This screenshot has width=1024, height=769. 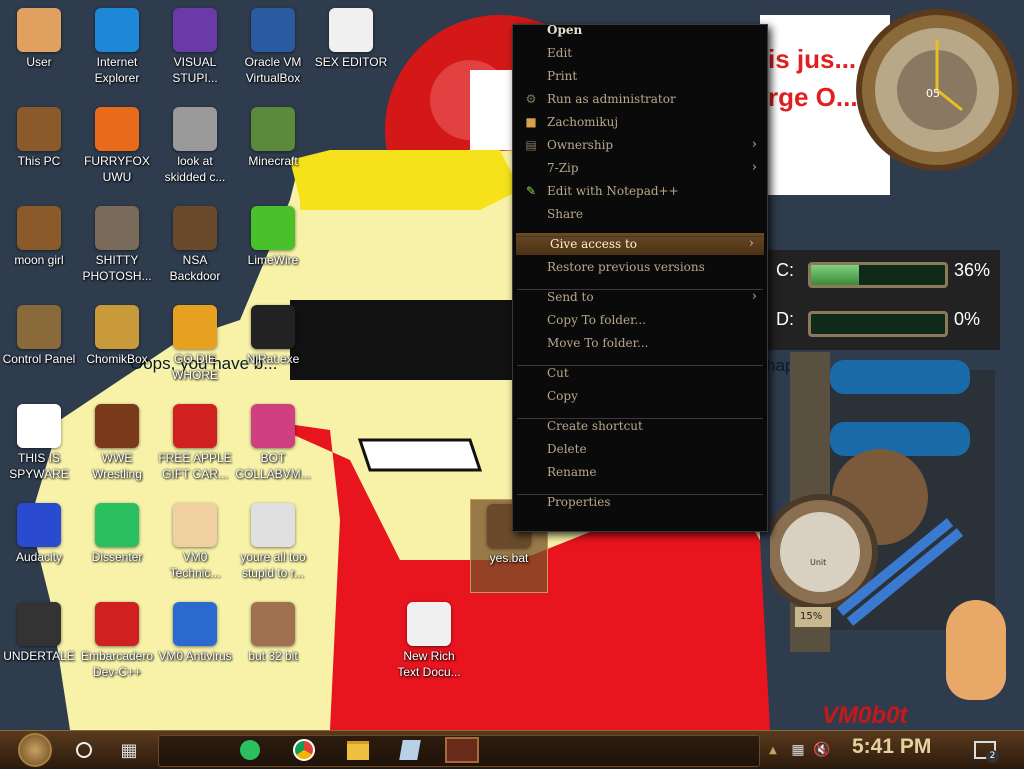 I want to click on chrome-icon, so click(x=304, y=750).